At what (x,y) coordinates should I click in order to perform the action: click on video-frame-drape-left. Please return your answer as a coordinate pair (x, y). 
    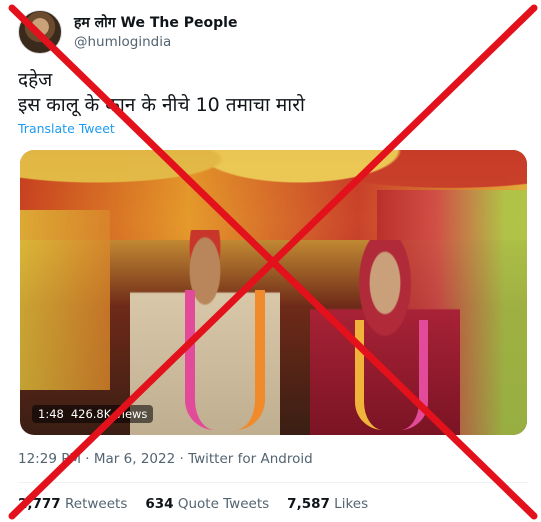
    Looking at the image, I should click on (65, 300).